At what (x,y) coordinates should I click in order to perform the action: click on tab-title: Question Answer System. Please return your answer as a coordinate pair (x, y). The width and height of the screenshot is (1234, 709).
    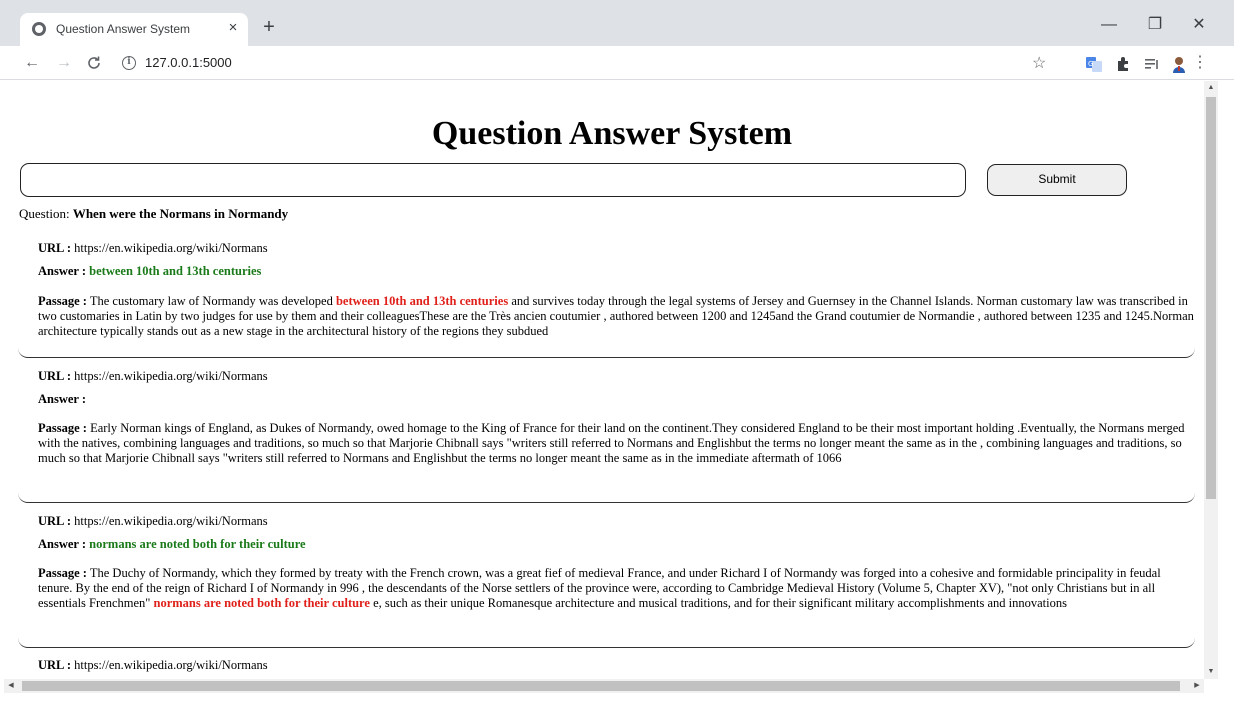
    Looking at the image, I should click on (123, 29).